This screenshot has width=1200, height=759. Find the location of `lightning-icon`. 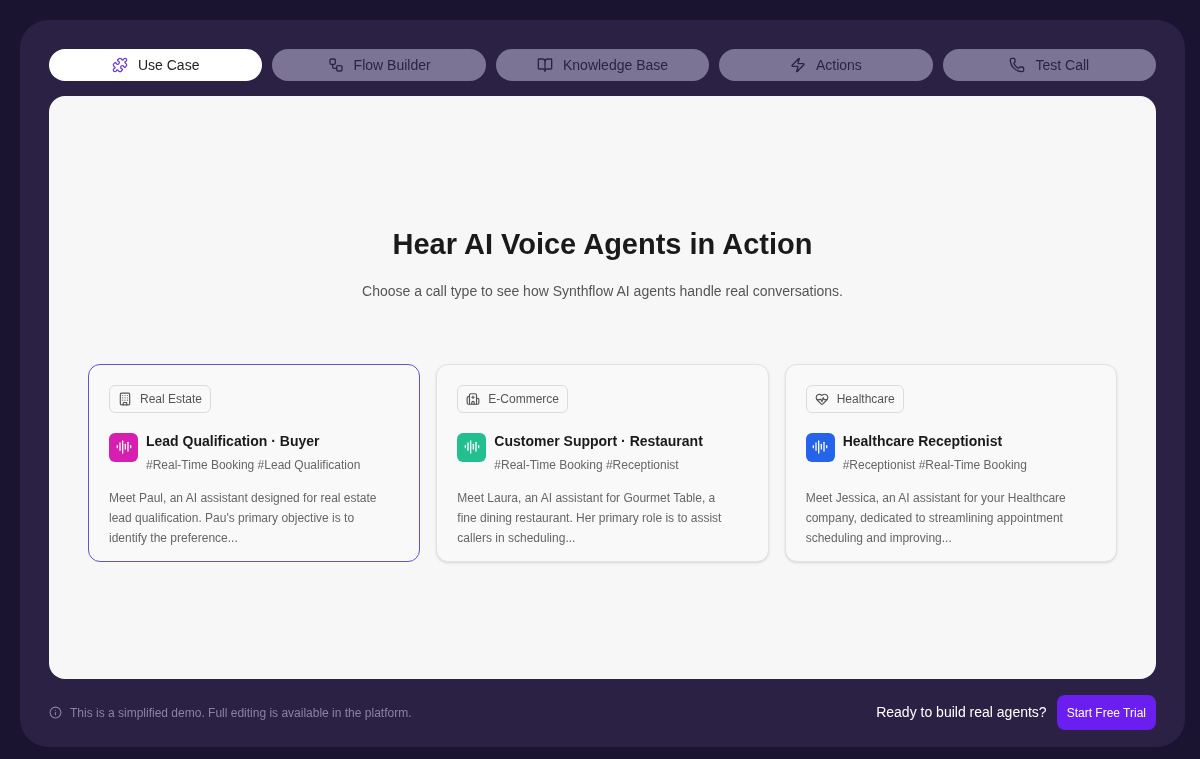

lightning-icon is located at coordinates (797, 65).